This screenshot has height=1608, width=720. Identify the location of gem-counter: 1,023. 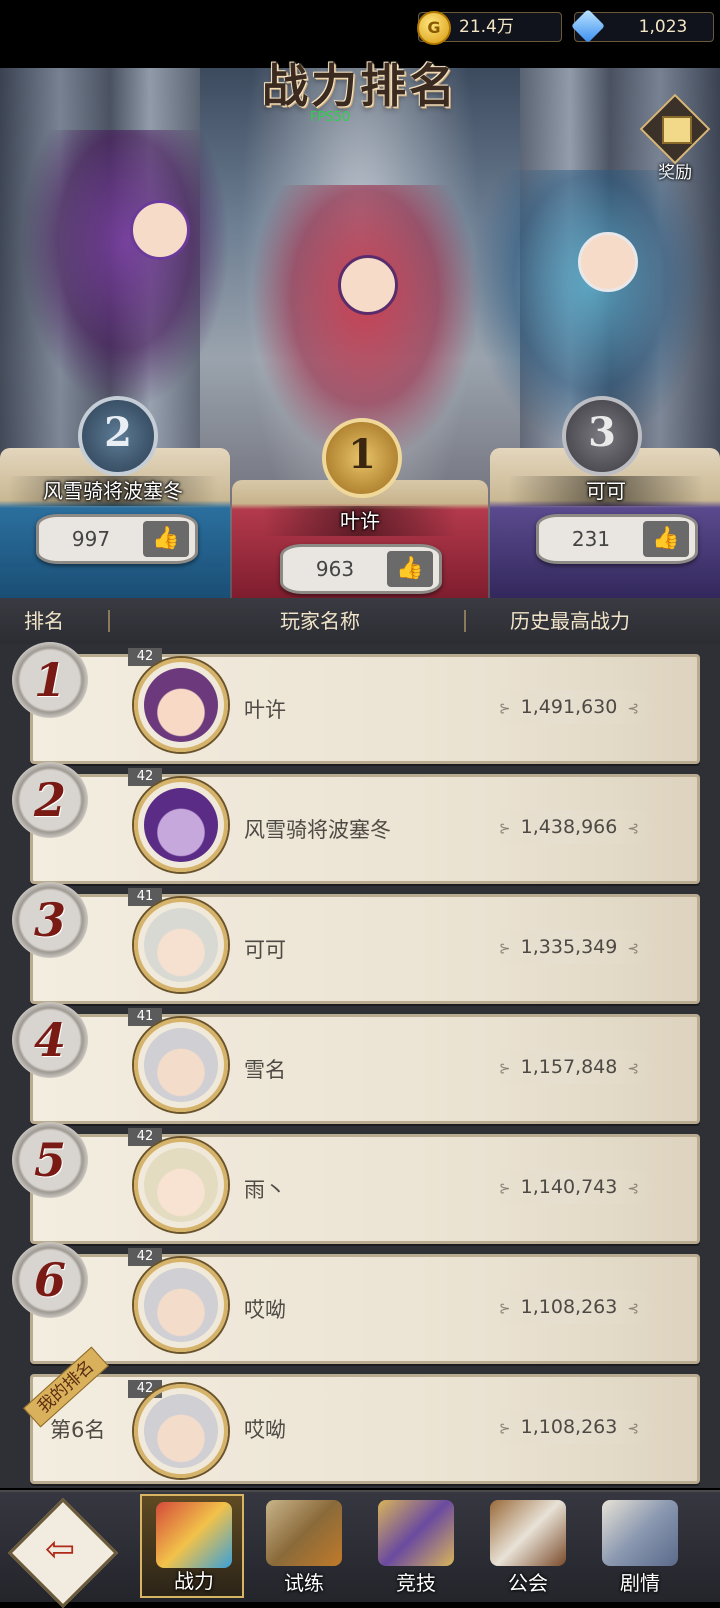
(642, 26).